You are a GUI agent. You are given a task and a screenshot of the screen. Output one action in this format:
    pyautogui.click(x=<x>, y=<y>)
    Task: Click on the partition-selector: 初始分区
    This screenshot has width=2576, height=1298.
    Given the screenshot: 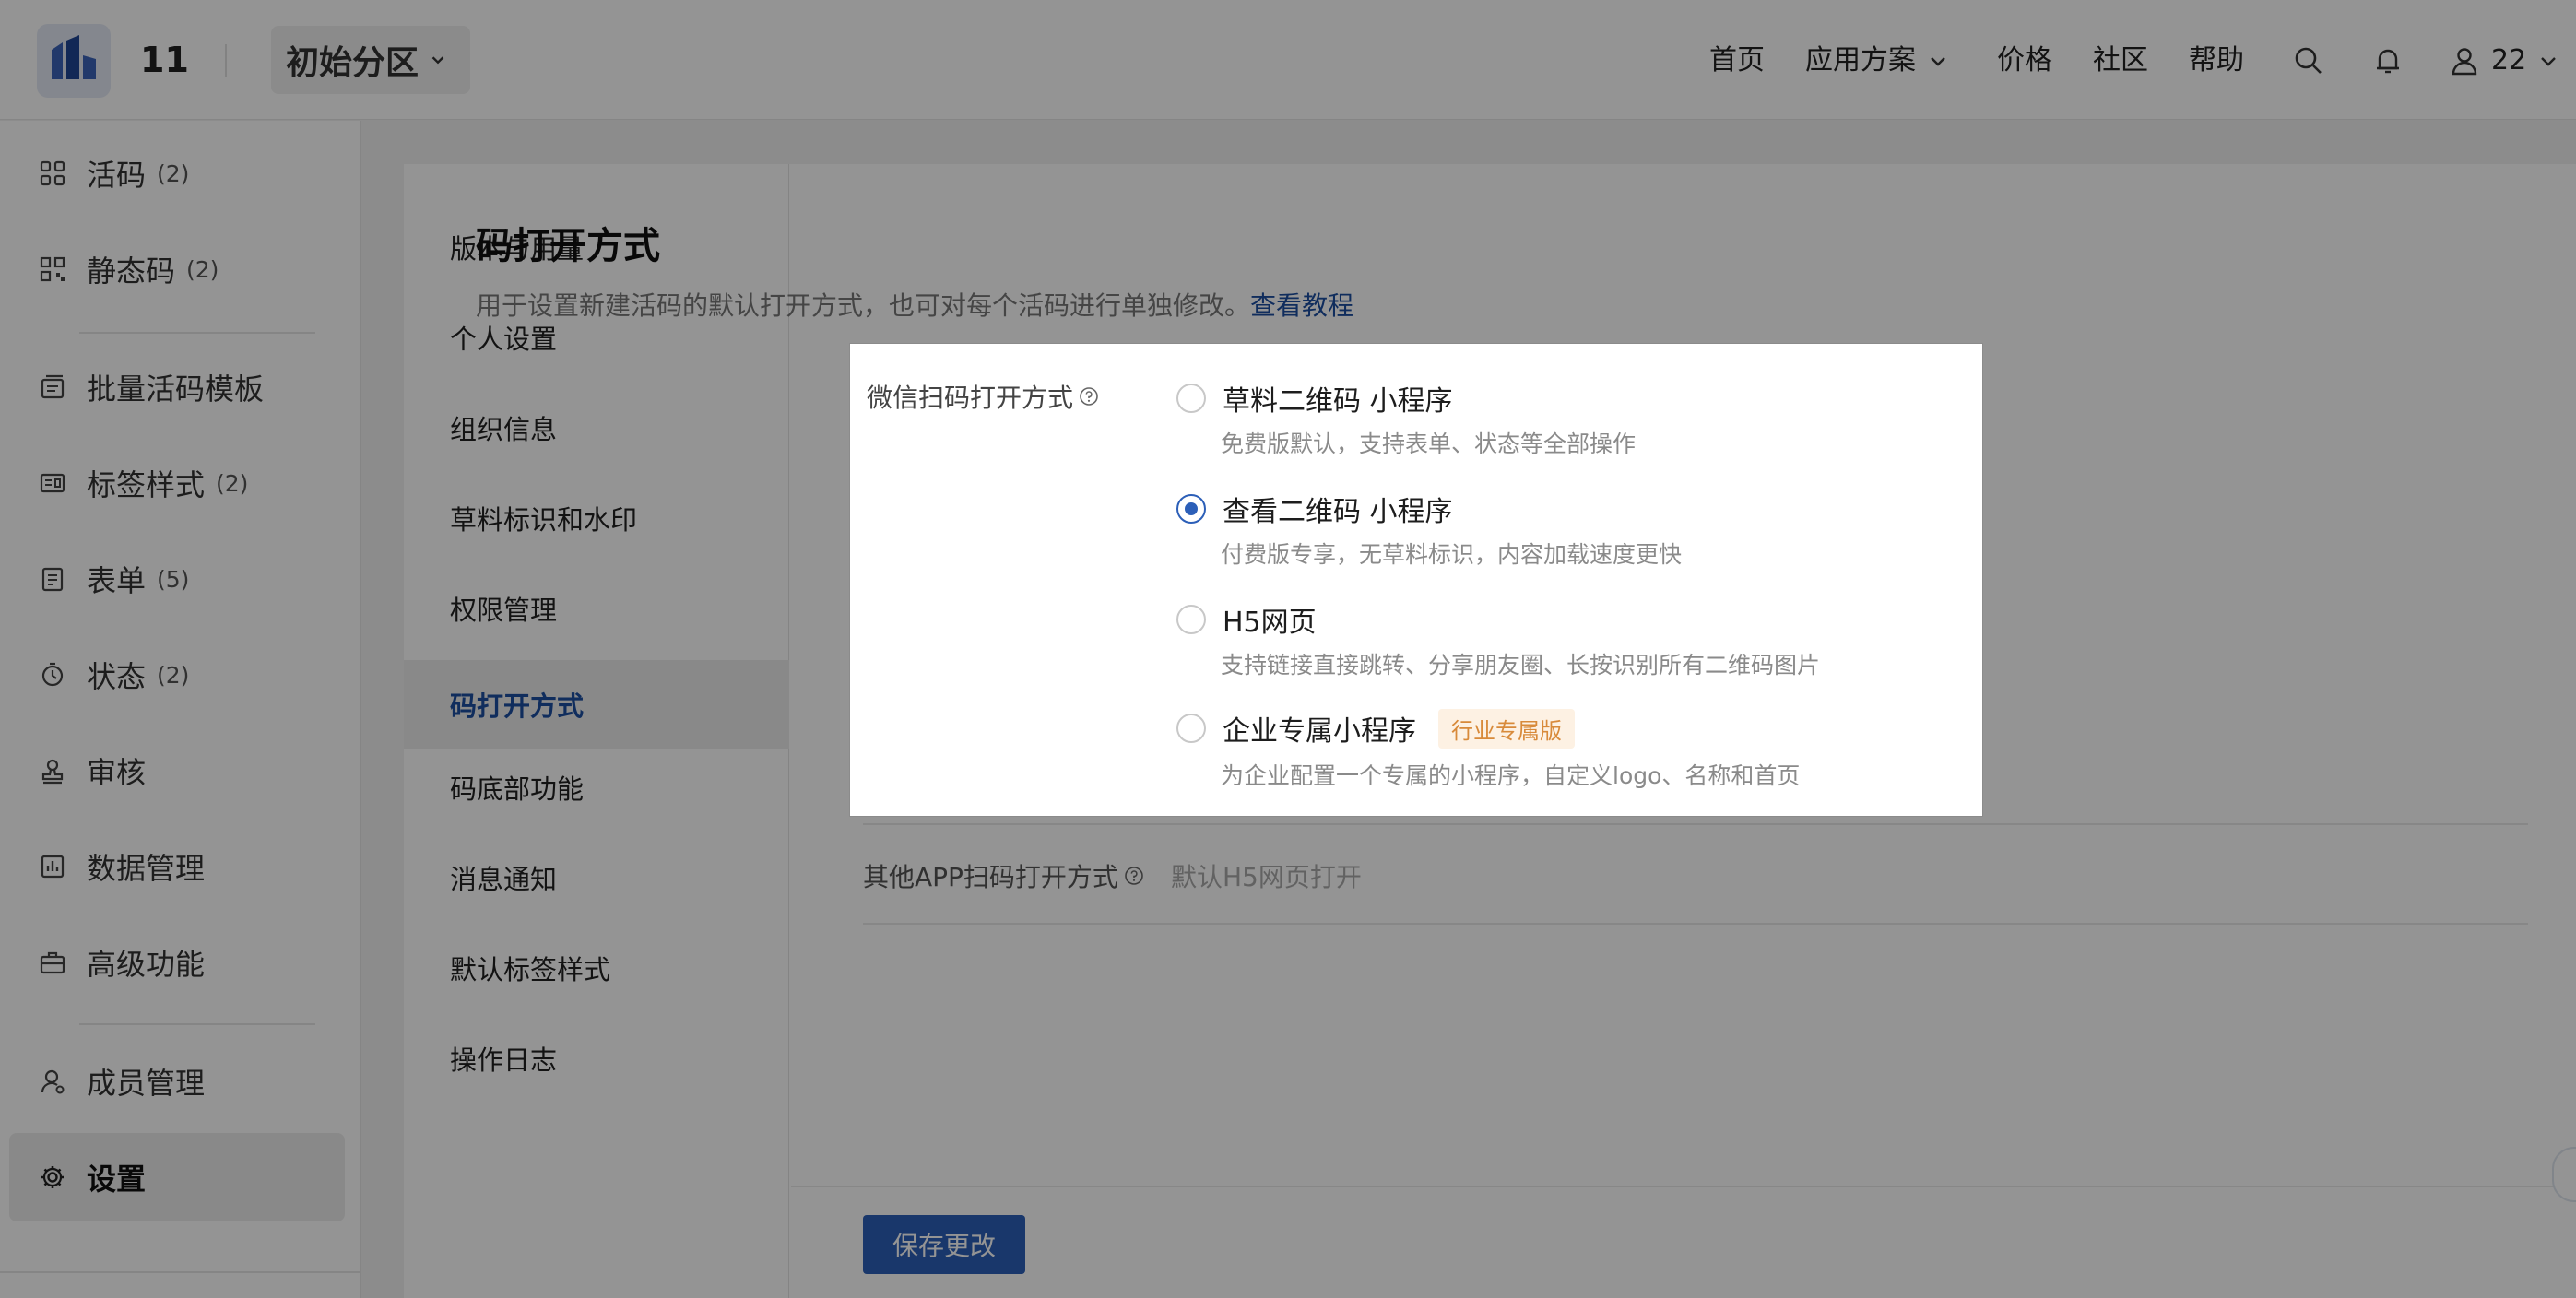 What is the action you would take?
    pyautogui.click(x=371, y=60)
    